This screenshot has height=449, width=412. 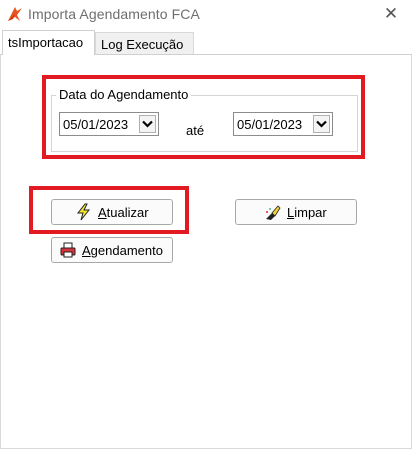 I want to click on close-button: ✕, so click(x=391, y=14).